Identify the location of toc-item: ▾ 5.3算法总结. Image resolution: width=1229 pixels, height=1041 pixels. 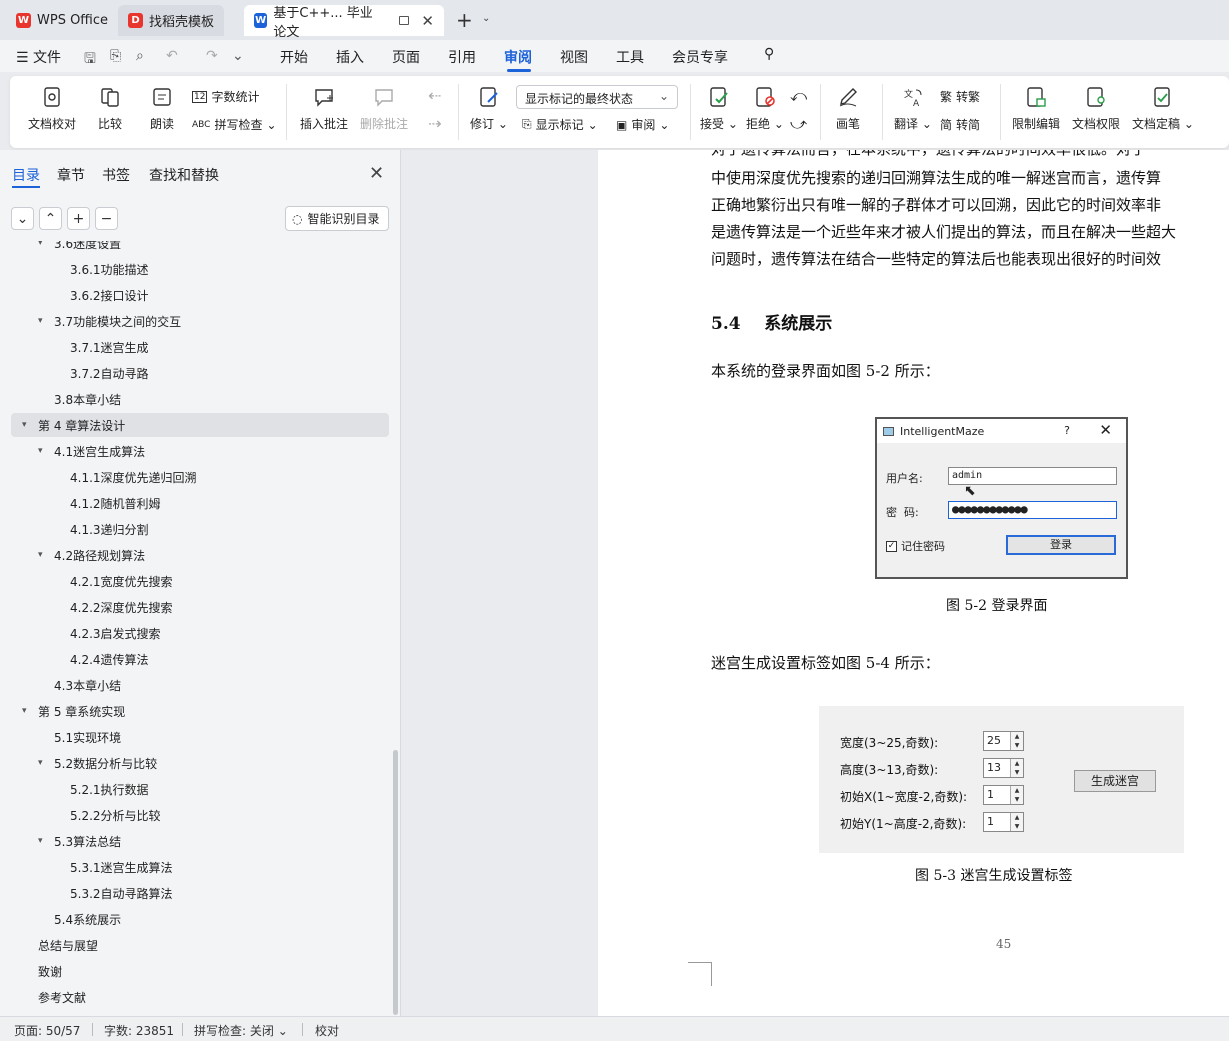
(79, 841).